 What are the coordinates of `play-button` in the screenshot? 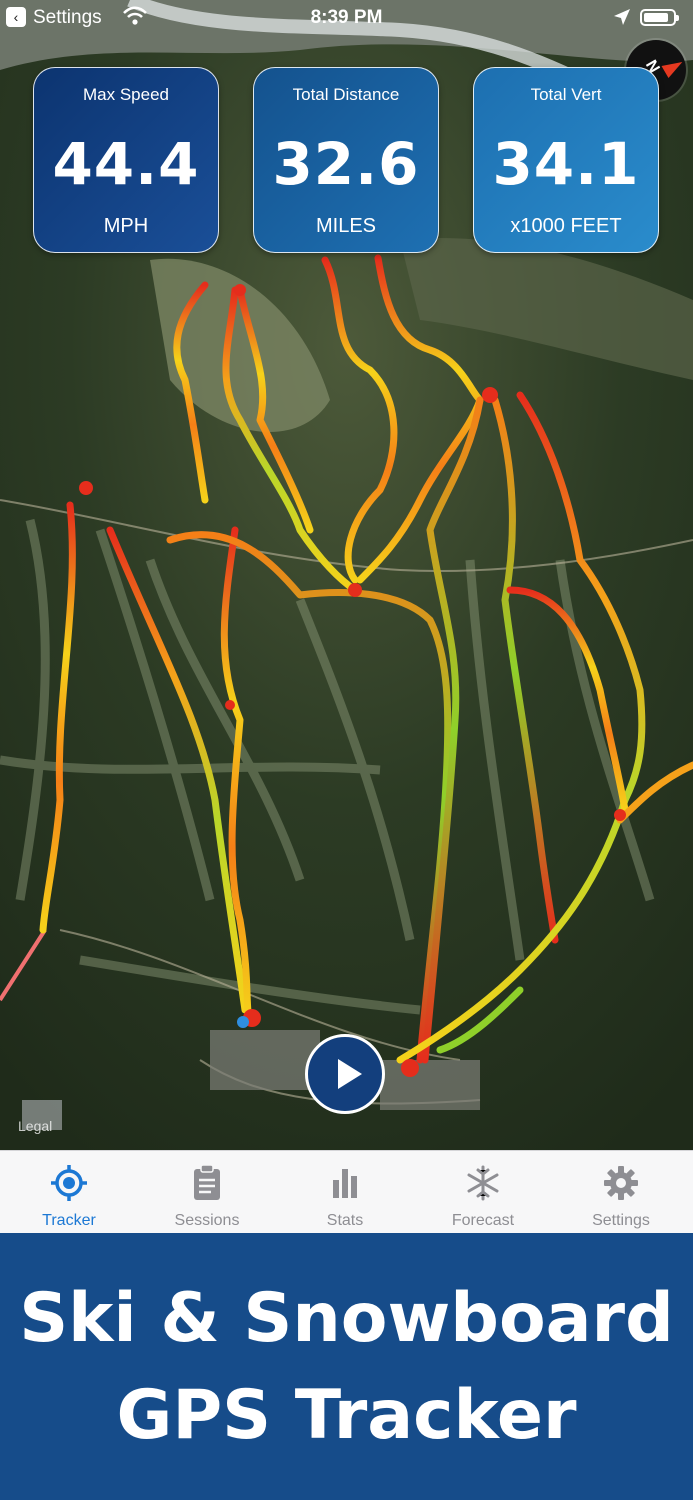 It's located at (345, 1074).